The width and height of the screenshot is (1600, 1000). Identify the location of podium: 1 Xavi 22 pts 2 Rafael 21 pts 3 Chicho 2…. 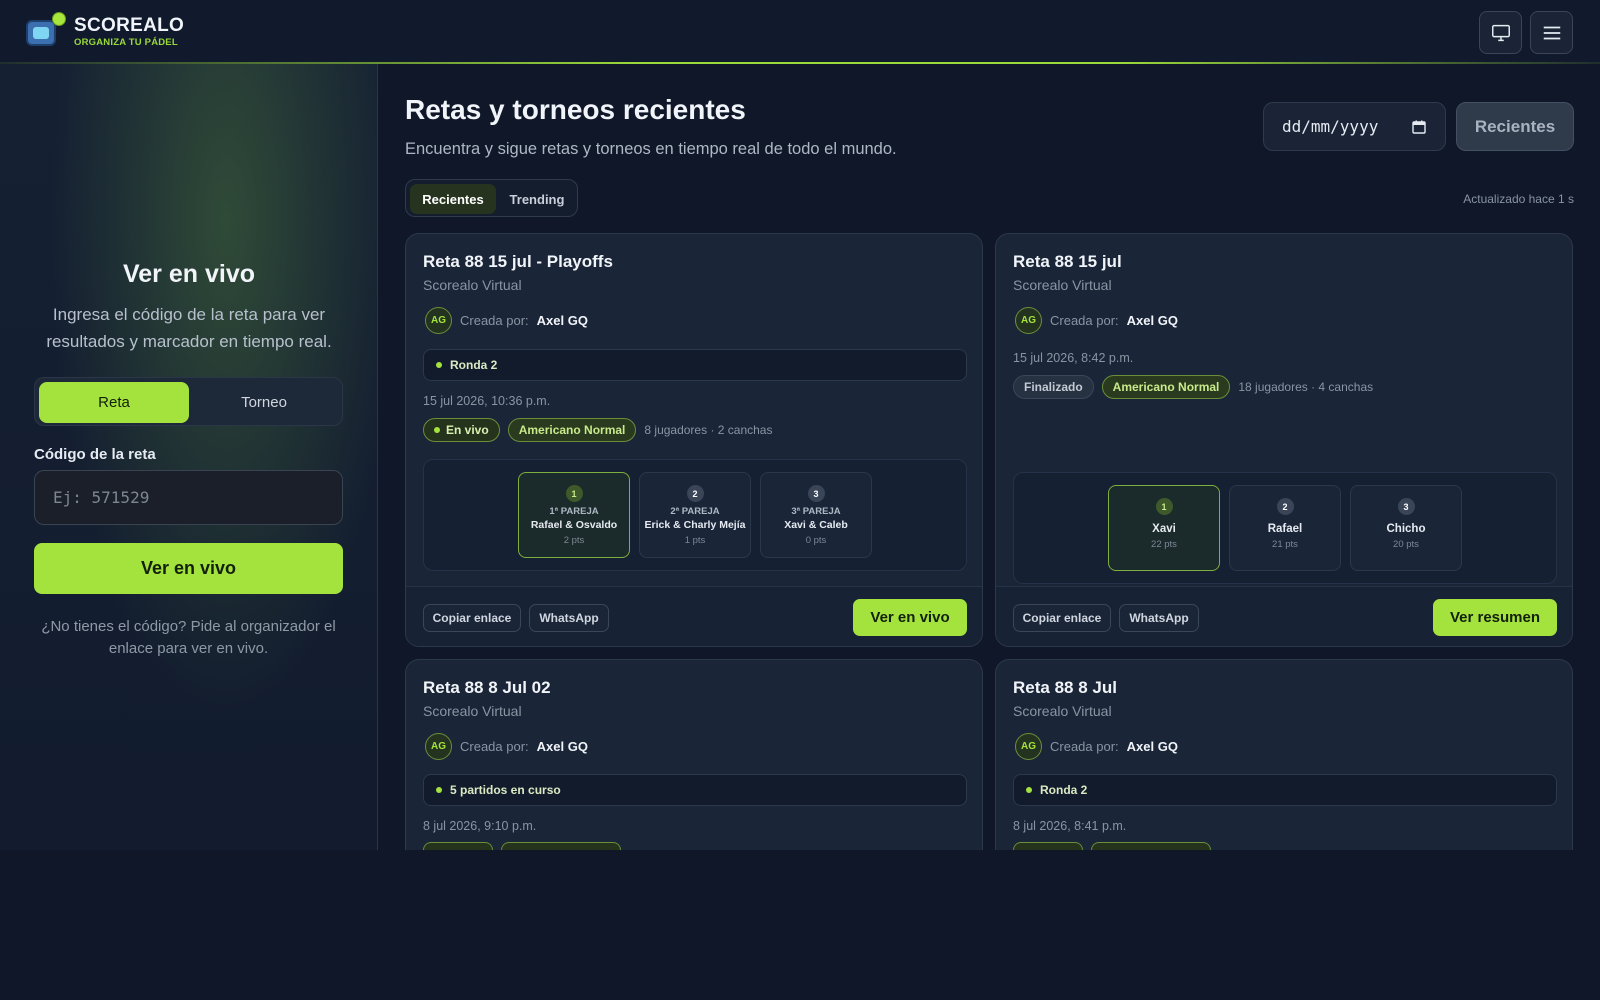
(1285, 528).